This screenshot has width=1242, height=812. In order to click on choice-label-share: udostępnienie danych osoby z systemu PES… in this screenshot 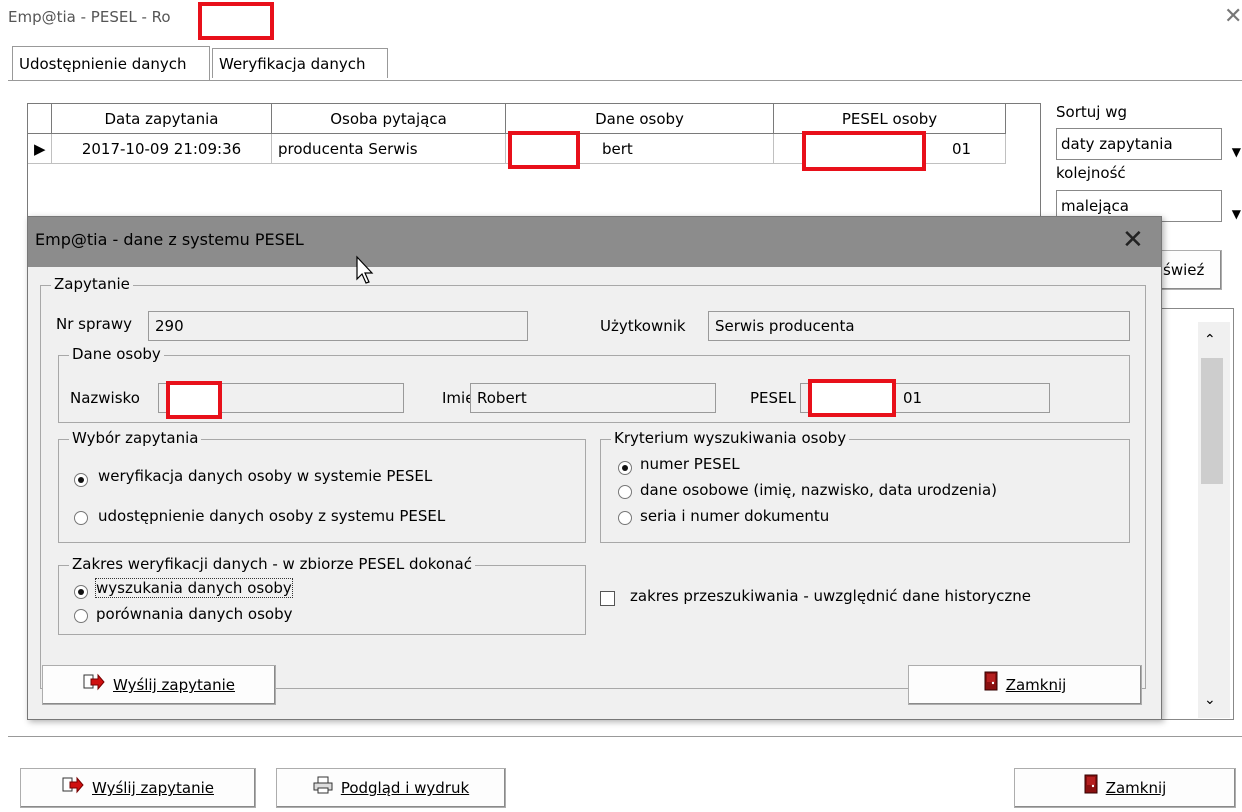, I will do `click(271, 516)`.